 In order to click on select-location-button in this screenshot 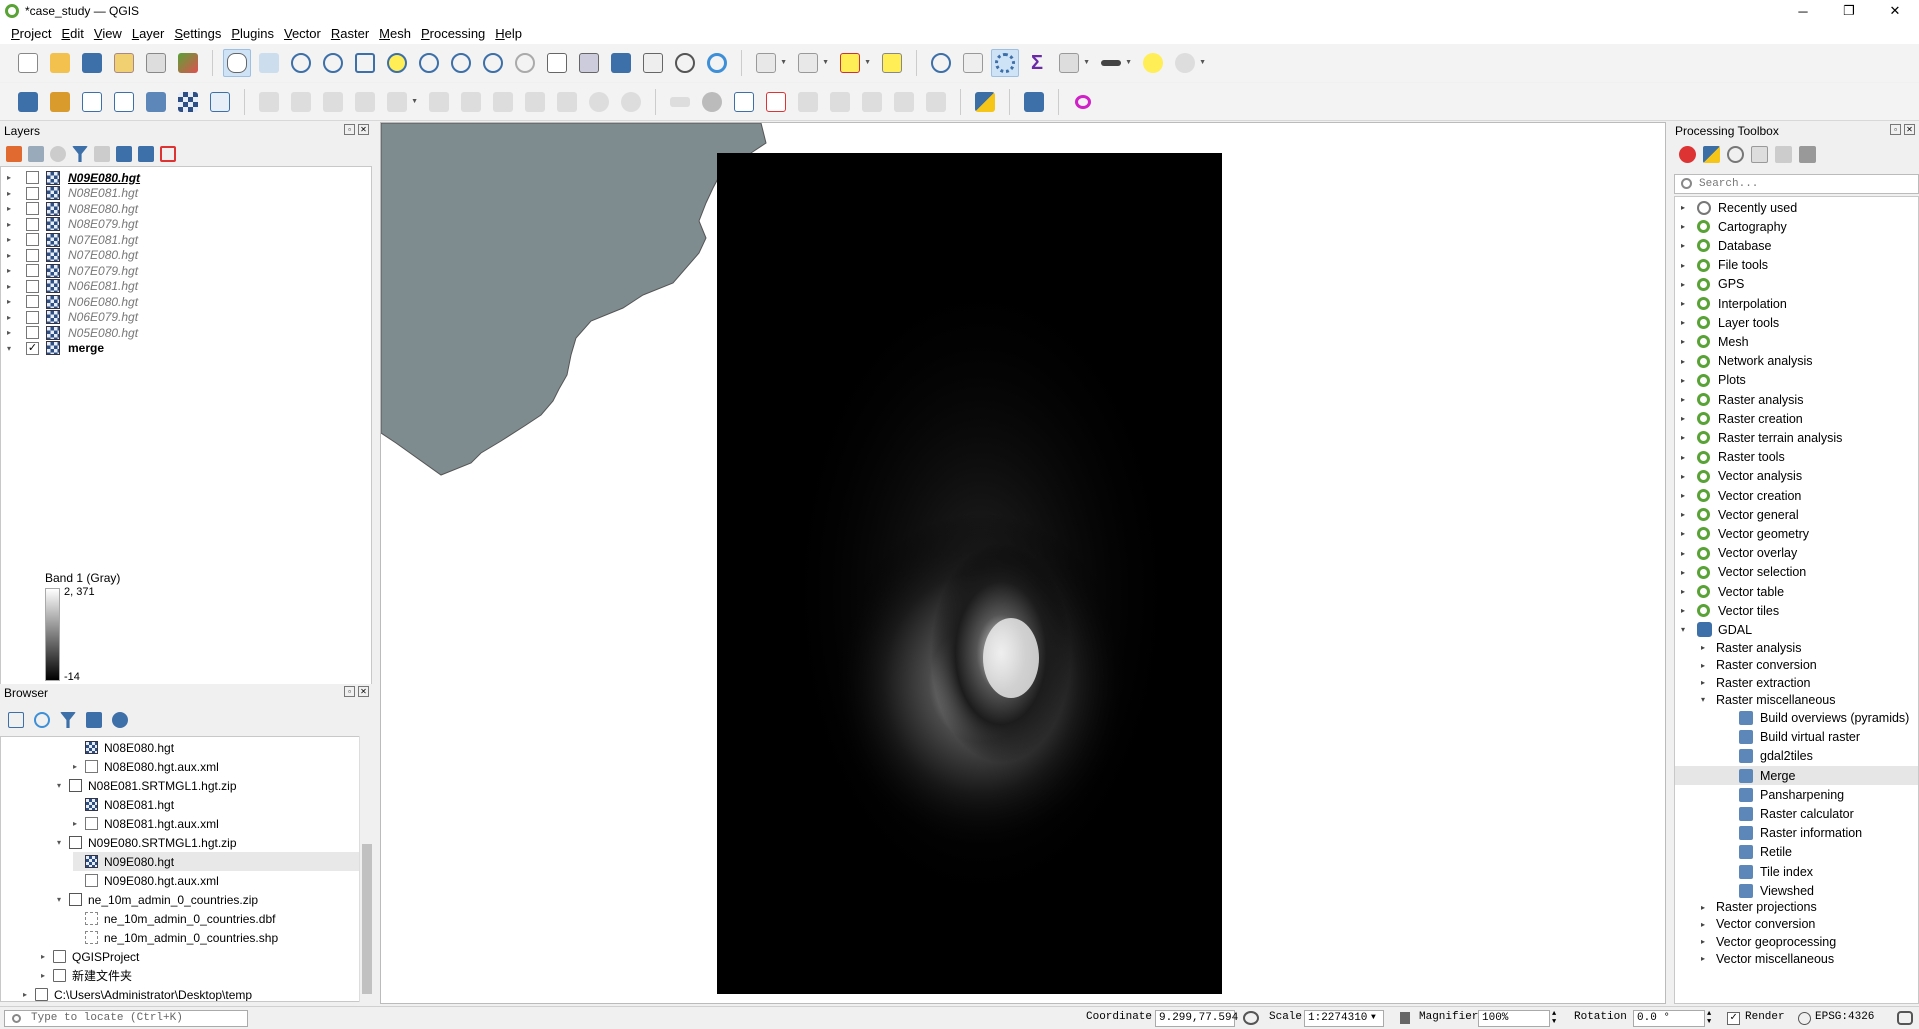, I will do `click(892, 63)`.